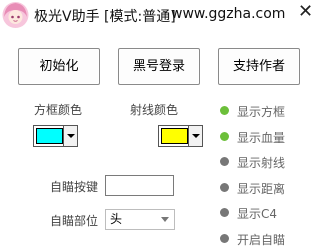 The image size is (320, 250). I want to click on aim-part-value: 头, so click(116, 219).